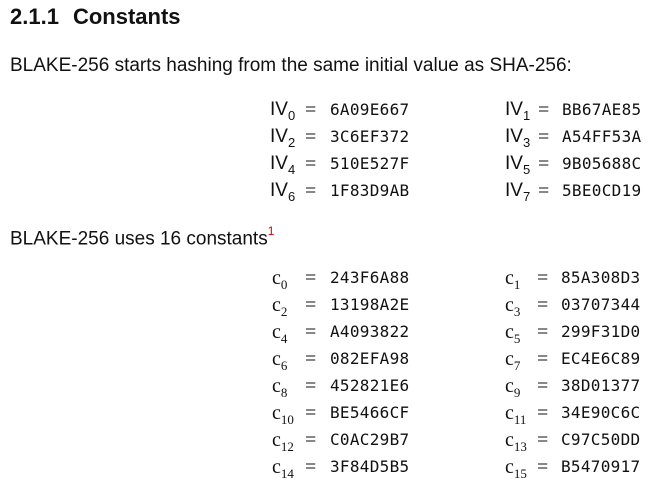 This screenshot has width=664, height=489. What do you see at coordinates (271, 231) in the screenshot?
I see `footnote-marker: 1` at bounding box center [271, 231].